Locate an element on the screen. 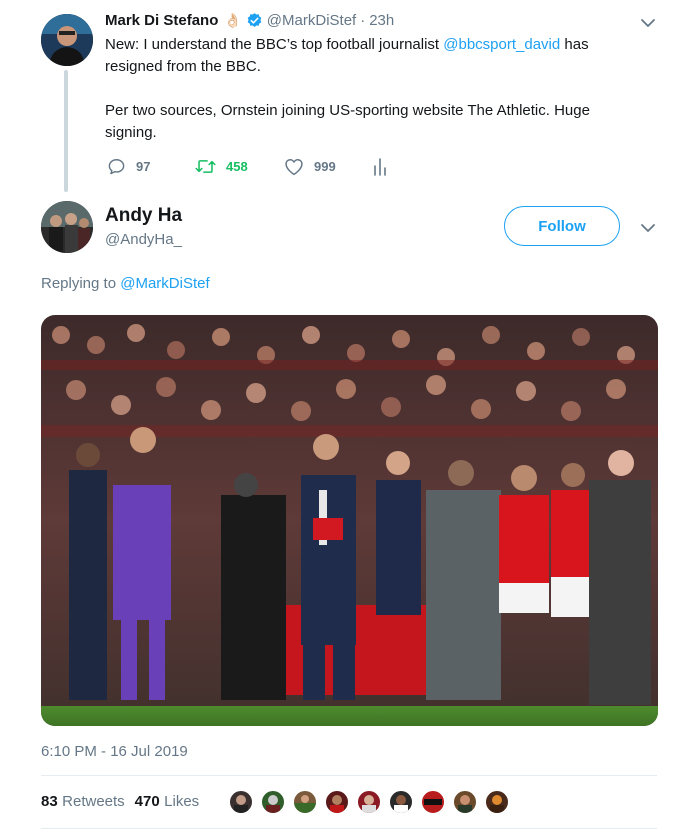 The image size is (699, 833). retweet-action: 458 is located at coordinates (221, 166).